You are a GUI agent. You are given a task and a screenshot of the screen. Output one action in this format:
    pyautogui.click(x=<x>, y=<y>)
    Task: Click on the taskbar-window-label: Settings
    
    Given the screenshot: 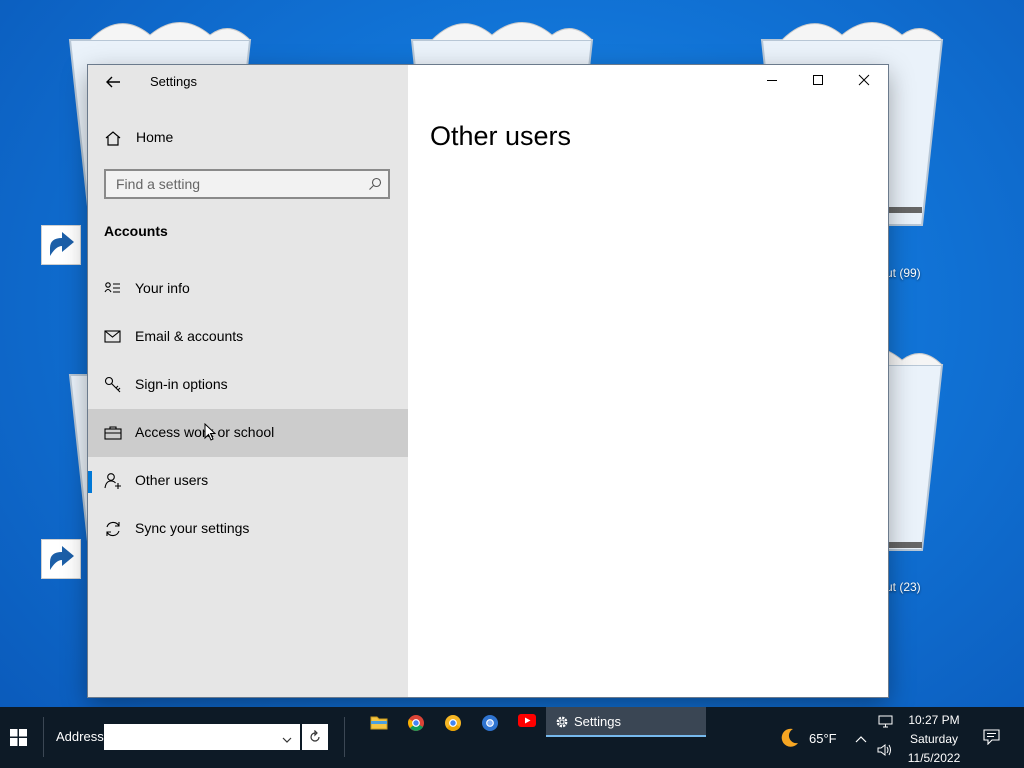 What is the action you would take?
    pyautogui.click(x=597, y=721)
    